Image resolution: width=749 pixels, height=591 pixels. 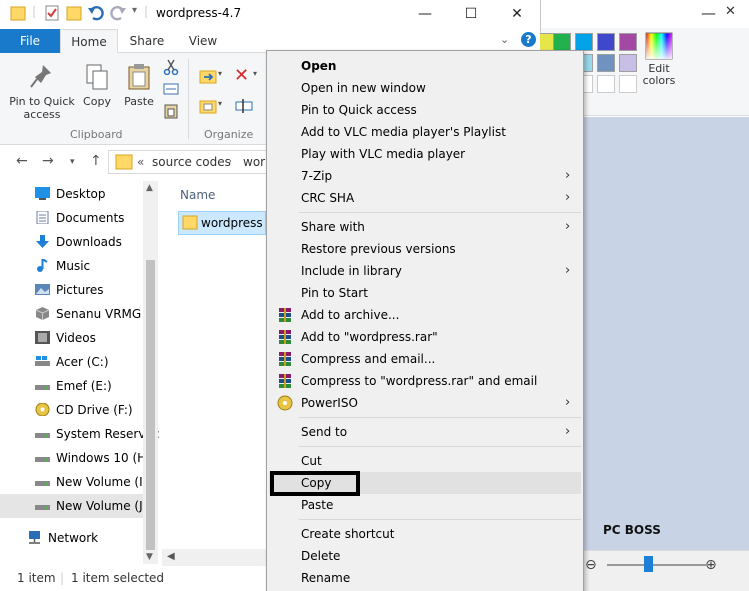 I want to click on pin-to-quick-access-button: Pin to Quick access, so click(x=42, y=92).